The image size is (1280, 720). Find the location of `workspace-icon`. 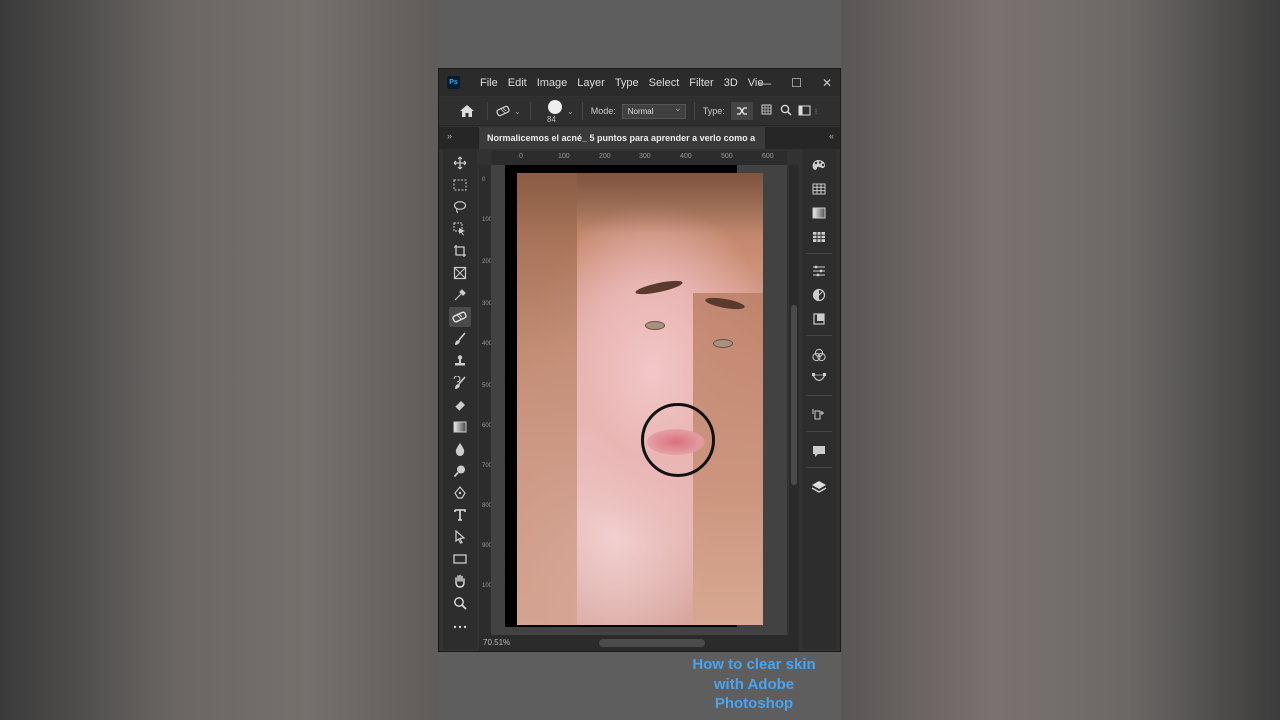

workspace-icon is located at coordinates (804, 111).